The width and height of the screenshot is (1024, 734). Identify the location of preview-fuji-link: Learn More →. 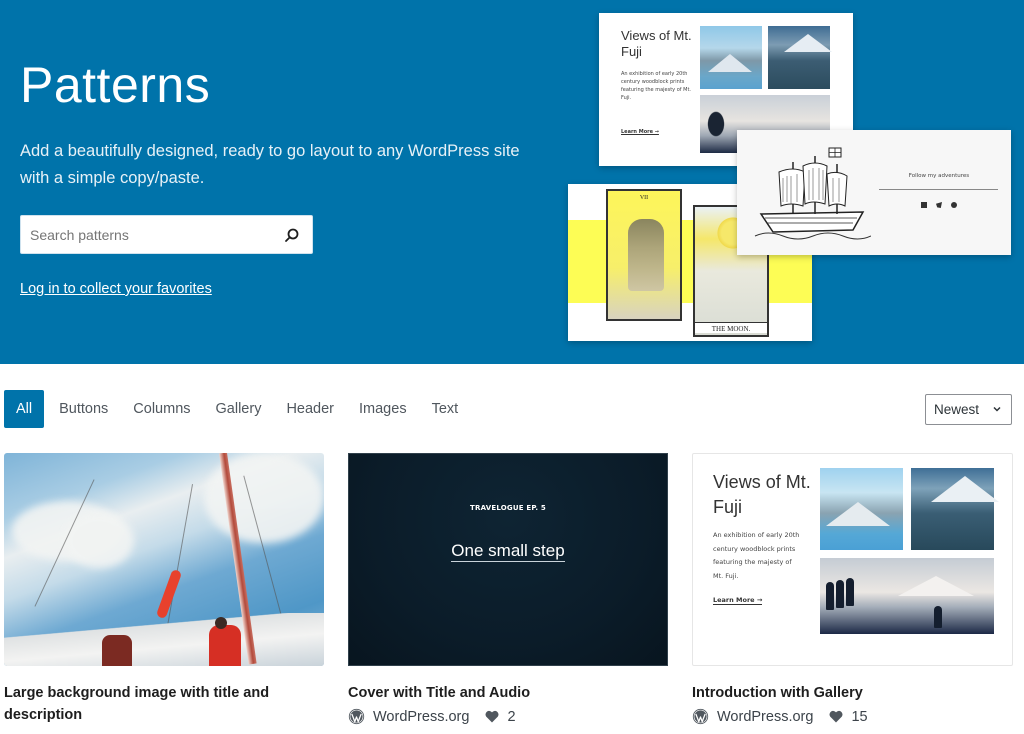
(640, 132).